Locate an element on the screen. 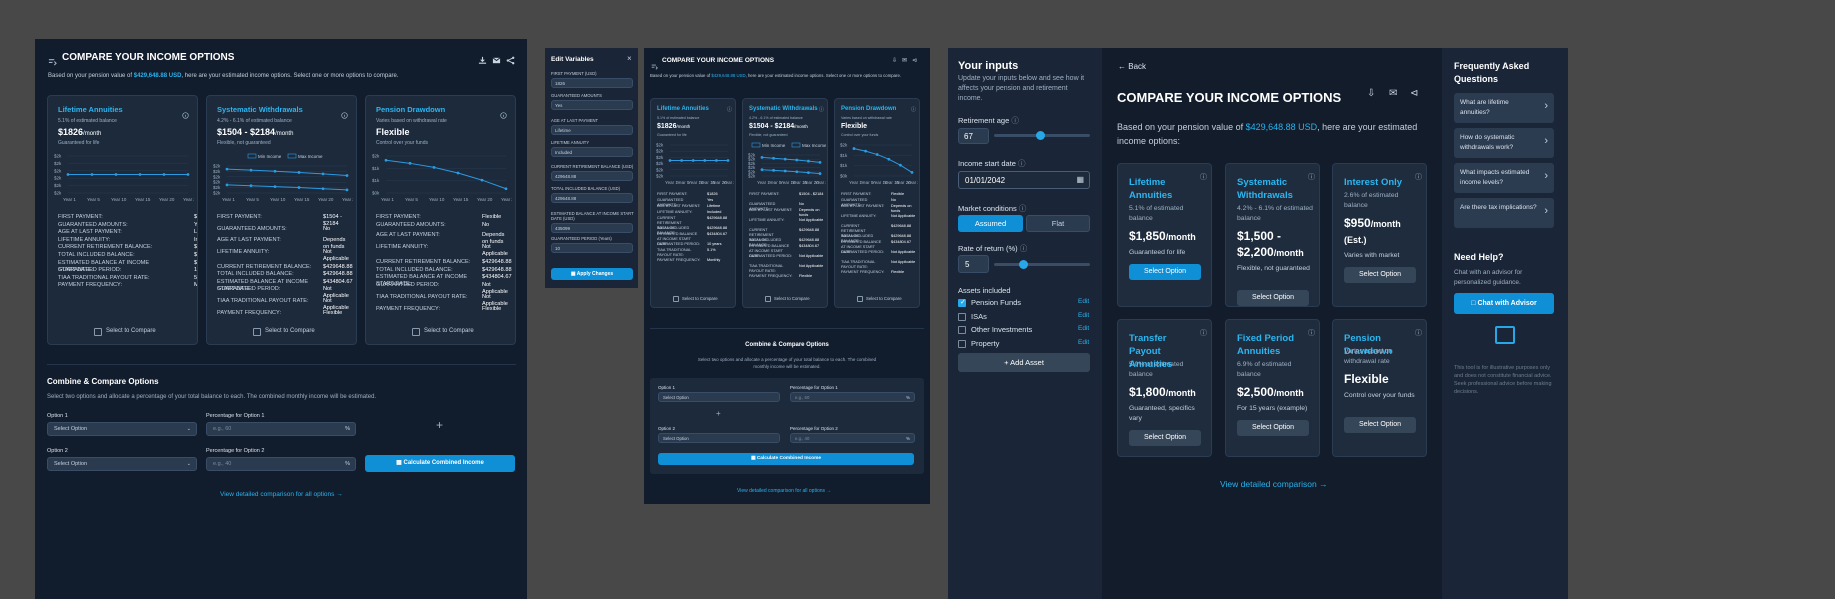  option1-select: Select Option ⌄ is located at coordinates (122, 429).